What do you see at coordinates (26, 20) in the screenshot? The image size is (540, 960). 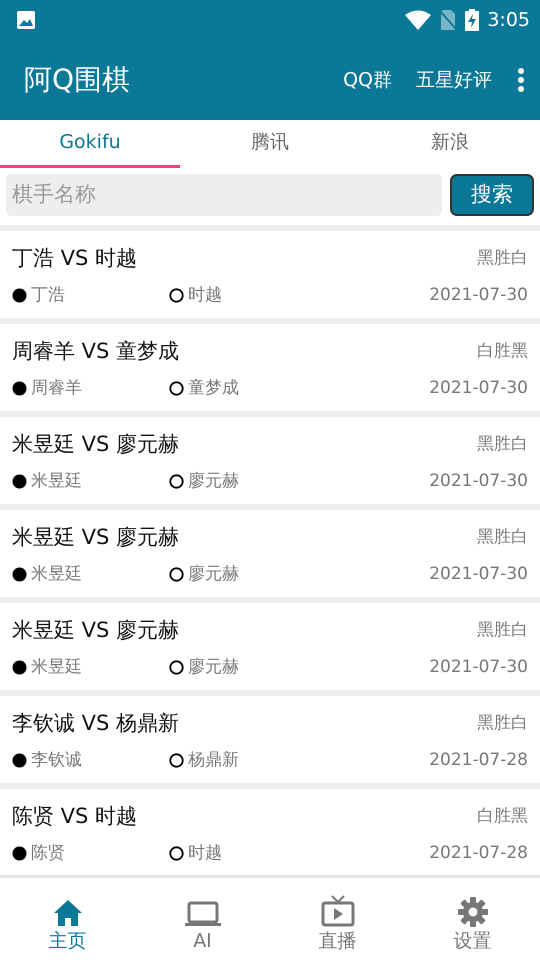 I see `image-icon` at bounding box center [26, 20].